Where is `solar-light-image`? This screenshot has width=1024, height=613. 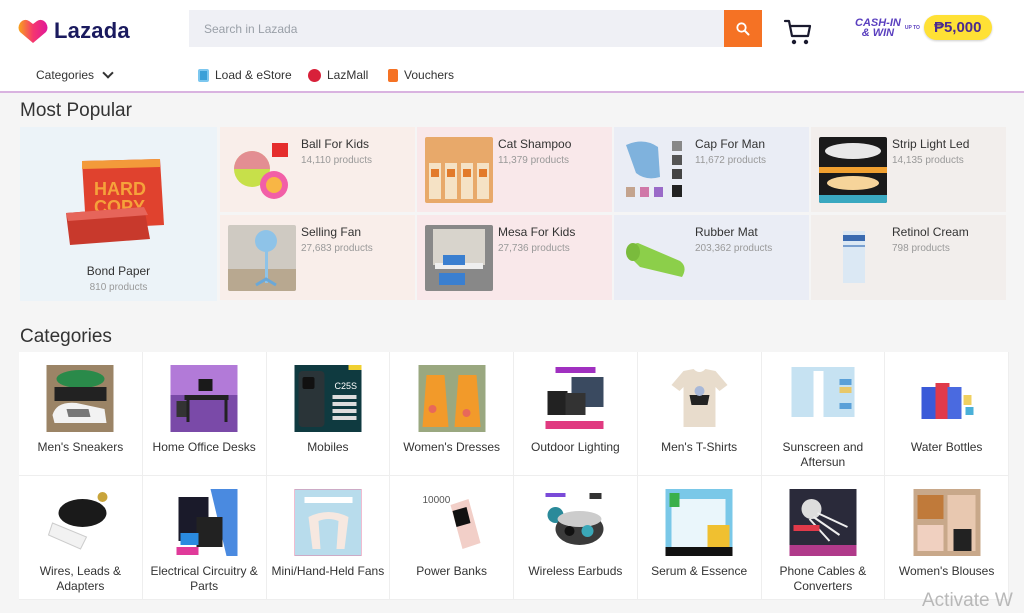
solar-light-image is located at coordinates (575, 398).